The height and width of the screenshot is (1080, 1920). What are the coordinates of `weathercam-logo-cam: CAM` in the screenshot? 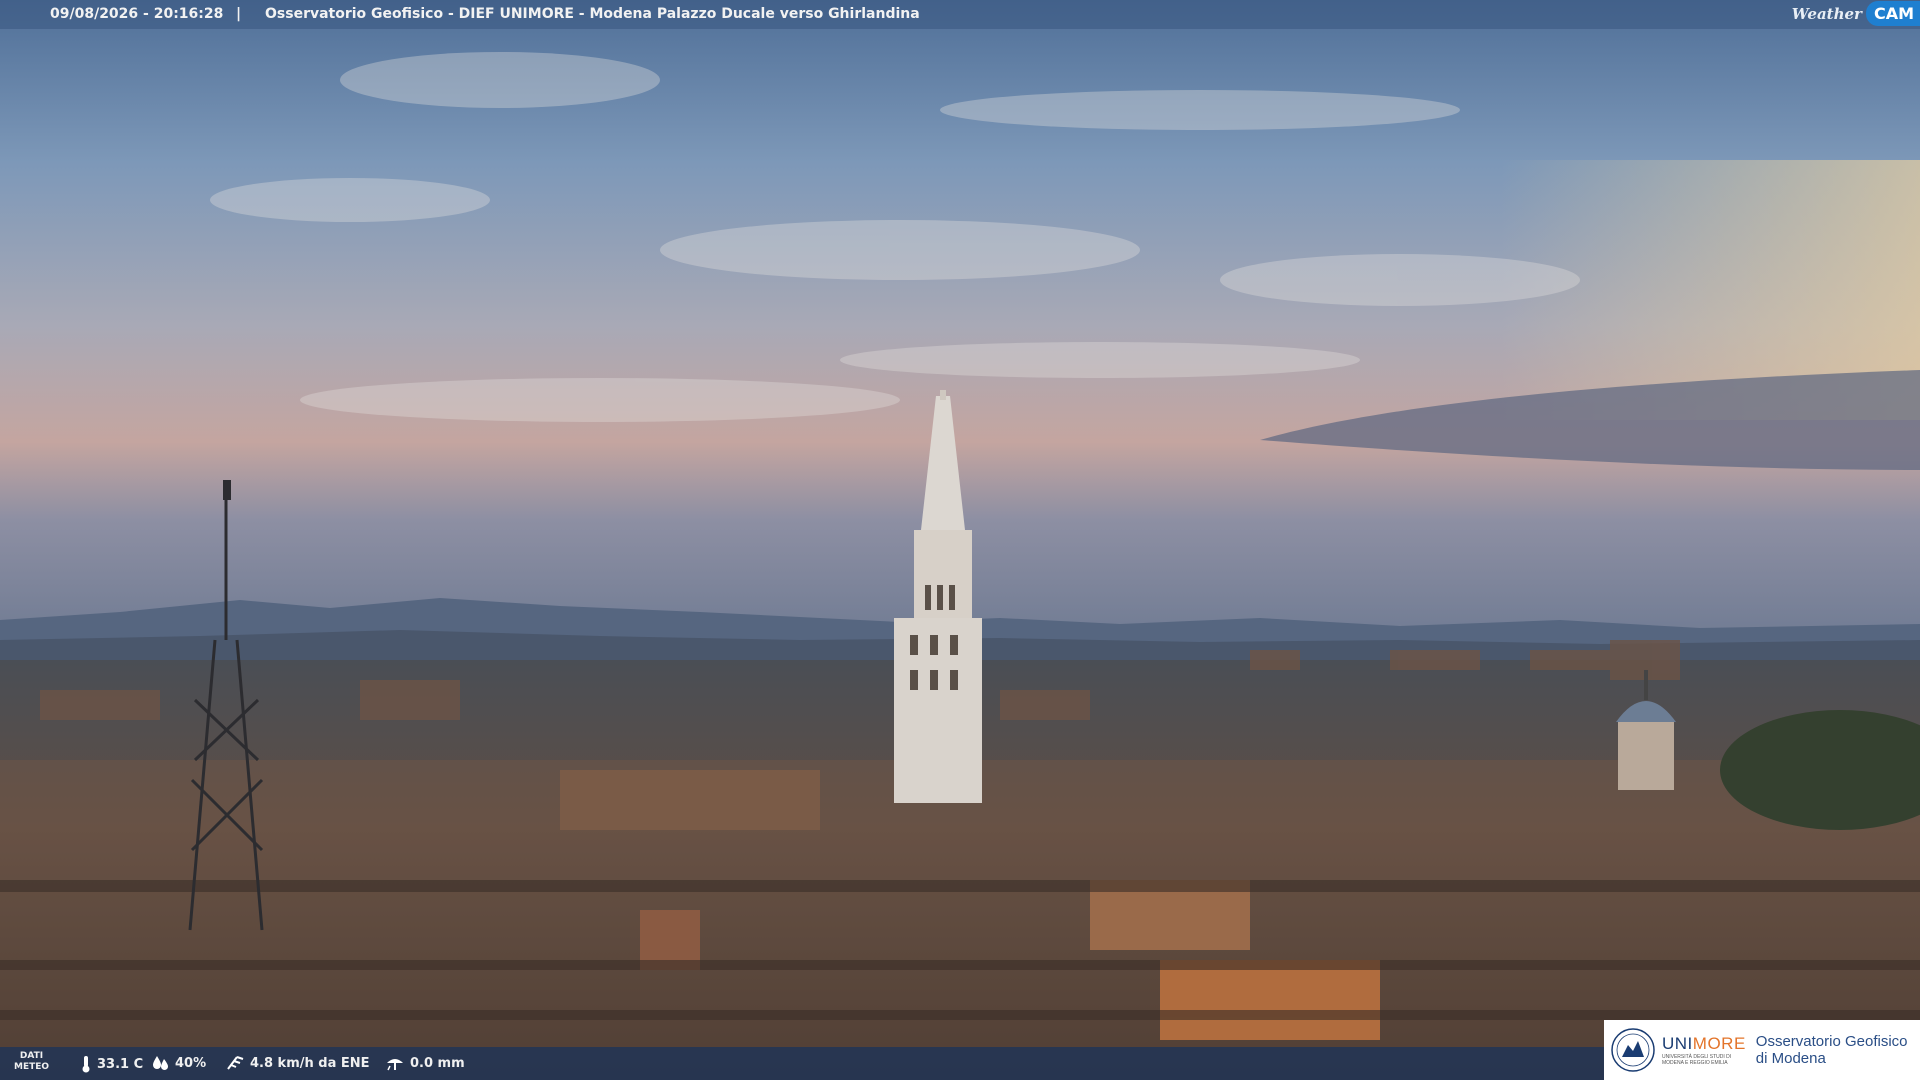 It's located at (1892, 13).